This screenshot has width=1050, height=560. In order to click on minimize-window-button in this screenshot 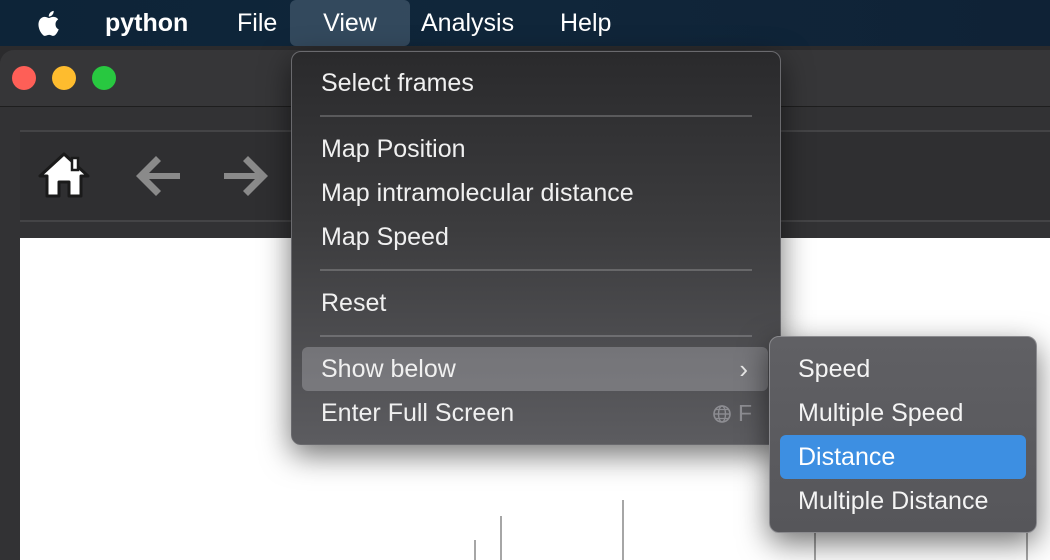, I will do `click(64, 78)`.